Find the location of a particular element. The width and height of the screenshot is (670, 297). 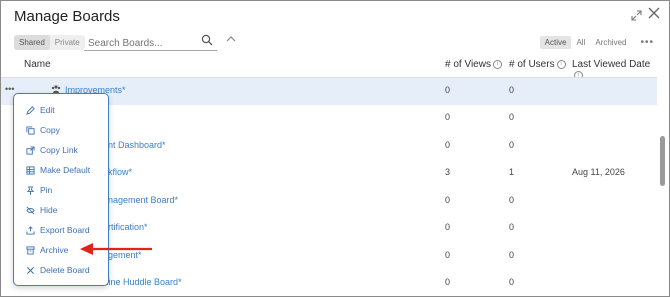

archive-icon is located at coordinates (30, 250).